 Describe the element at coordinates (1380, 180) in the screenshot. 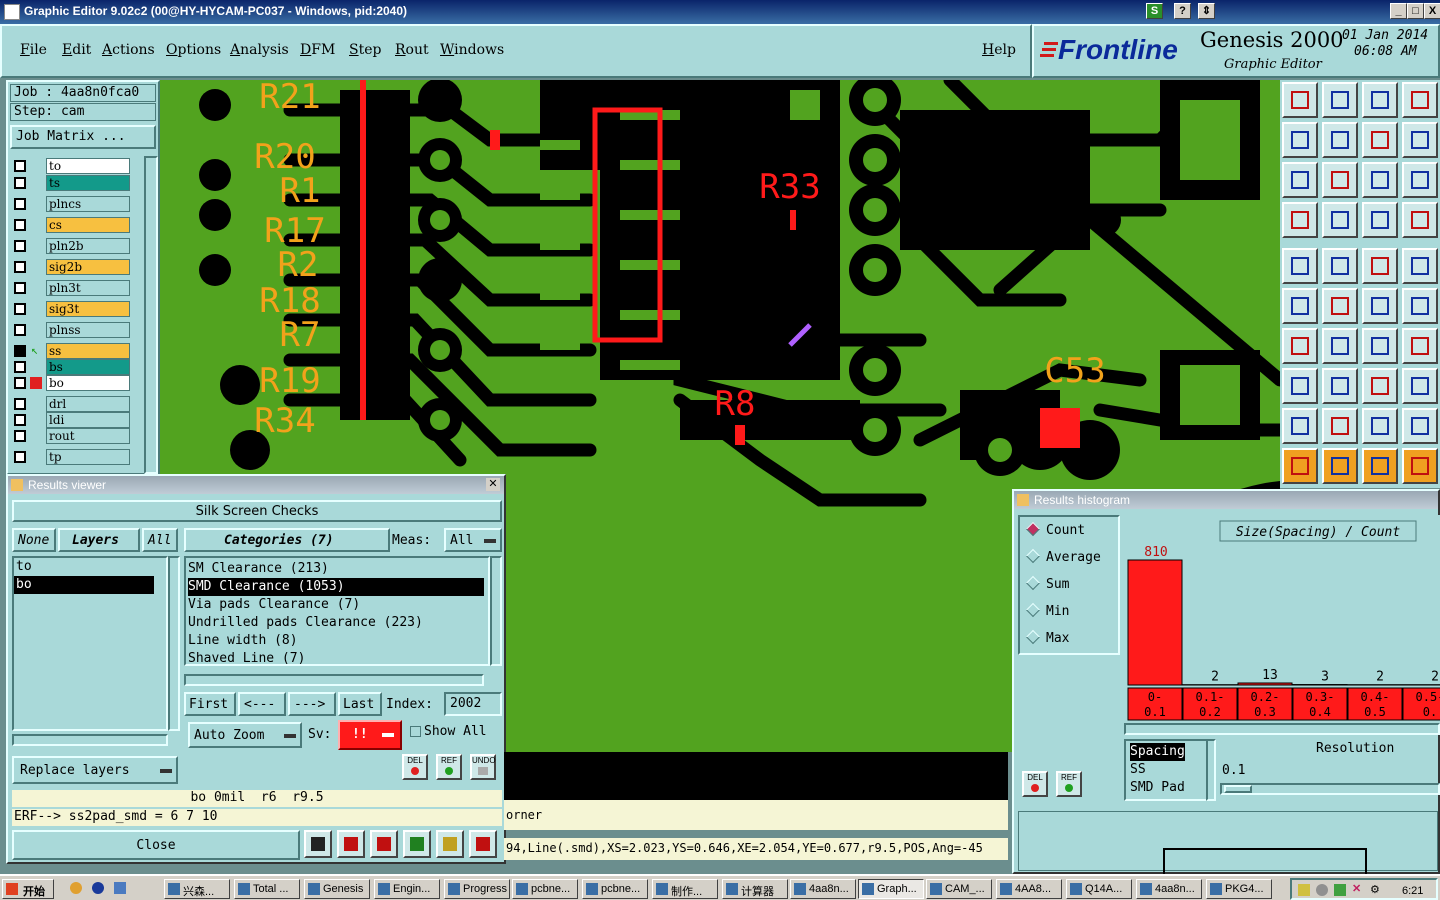

I see `scale-1to2-tool-icon` at that location.